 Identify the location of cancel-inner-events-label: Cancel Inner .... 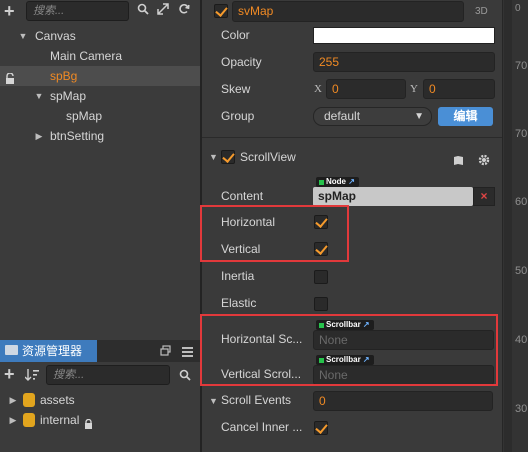
(262, 427).